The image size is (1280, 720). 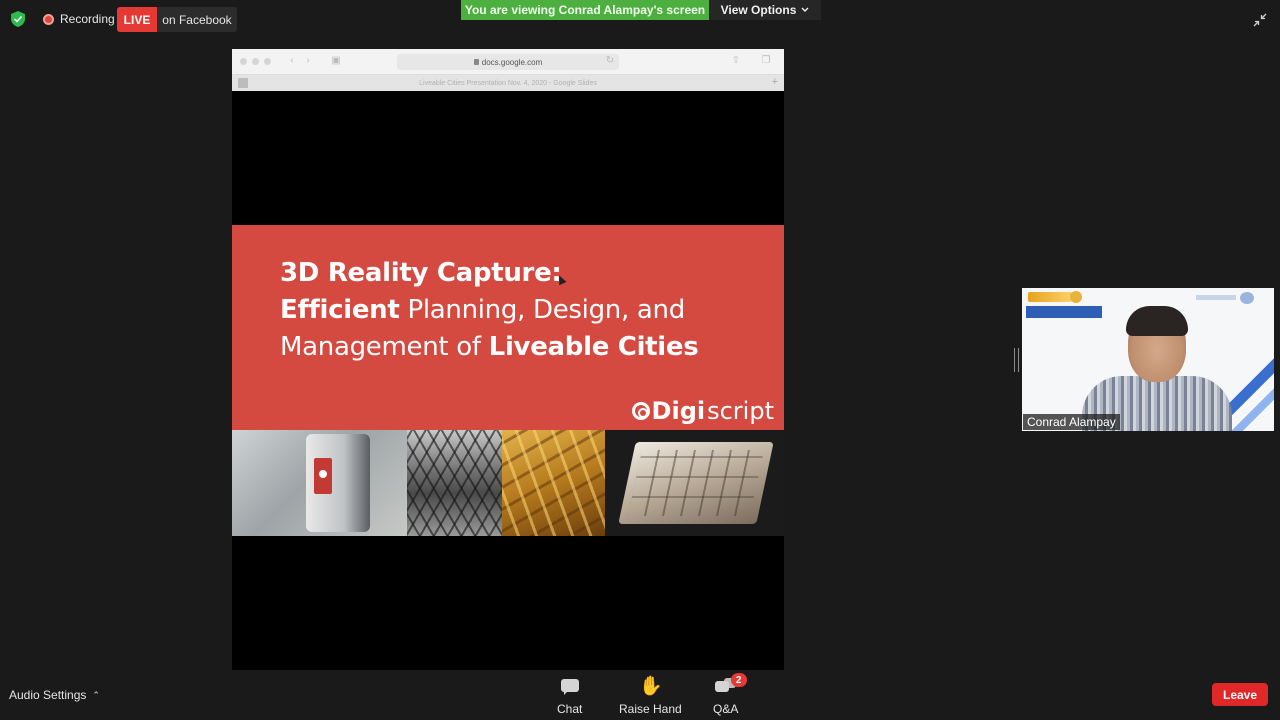 I want to click on recording-dot-icon, so click(x=48, y=19).